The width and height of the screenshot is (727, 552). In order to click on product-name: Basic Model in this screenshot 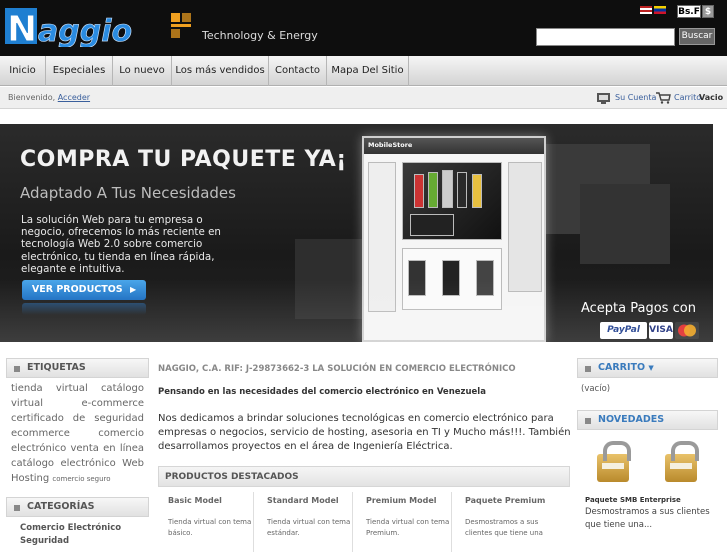, I will do `click(195, 500)`.